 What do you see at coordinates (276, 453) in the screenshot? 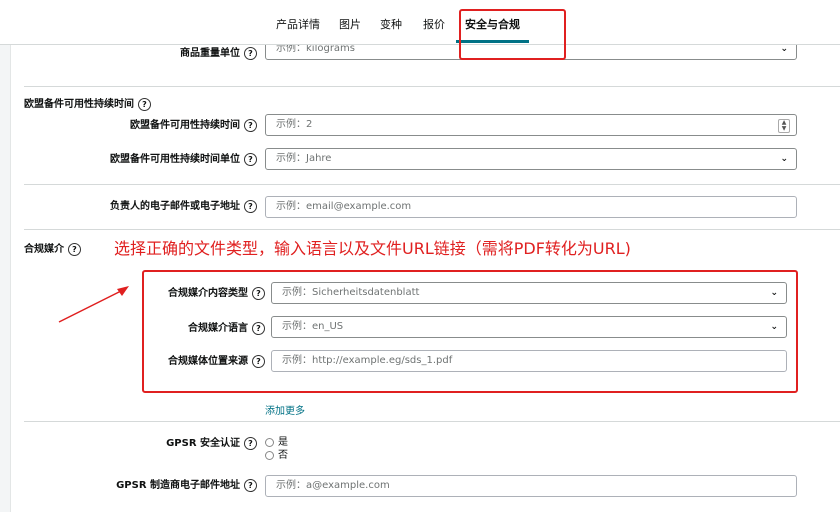
I see `gpsr-cert-no-radio: 否` at bounding box center [276, 453].